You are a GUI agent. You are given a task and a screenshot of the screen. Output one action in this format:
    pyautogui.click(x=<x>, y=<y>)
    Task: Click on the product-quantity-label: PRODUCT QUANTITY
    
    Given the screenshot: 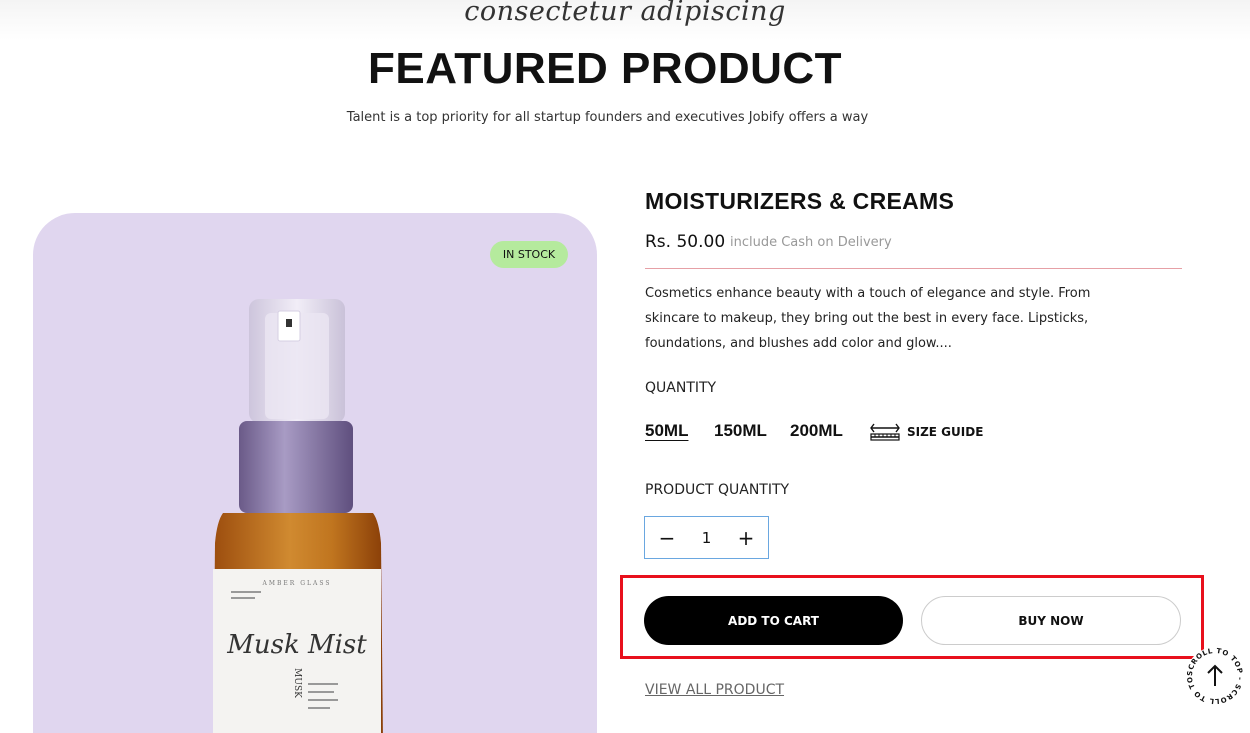 What is the action you would take?
    pyautogui.click(x=717, y=490)
    